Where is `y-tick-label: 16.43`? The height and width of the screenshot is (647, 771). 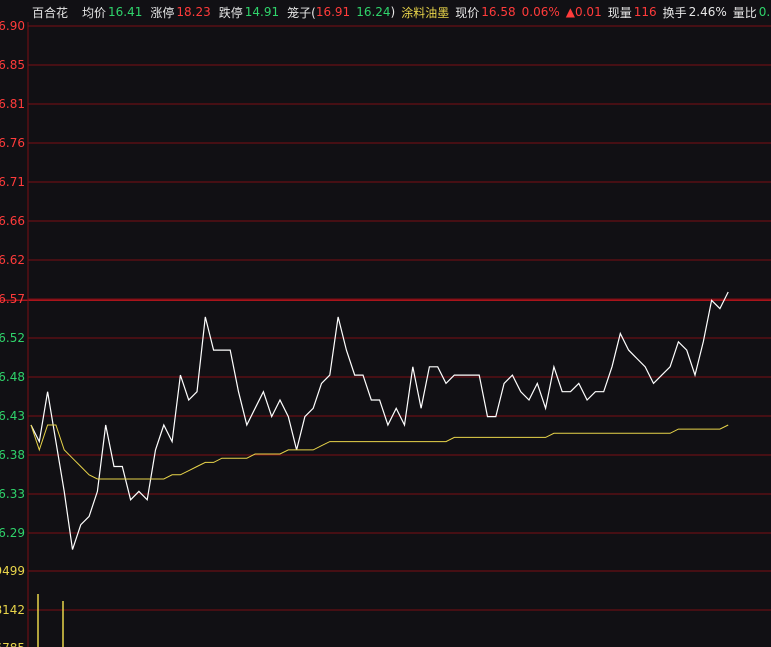 y-tick-label: 16.43 is located at coordinates (12, 416).